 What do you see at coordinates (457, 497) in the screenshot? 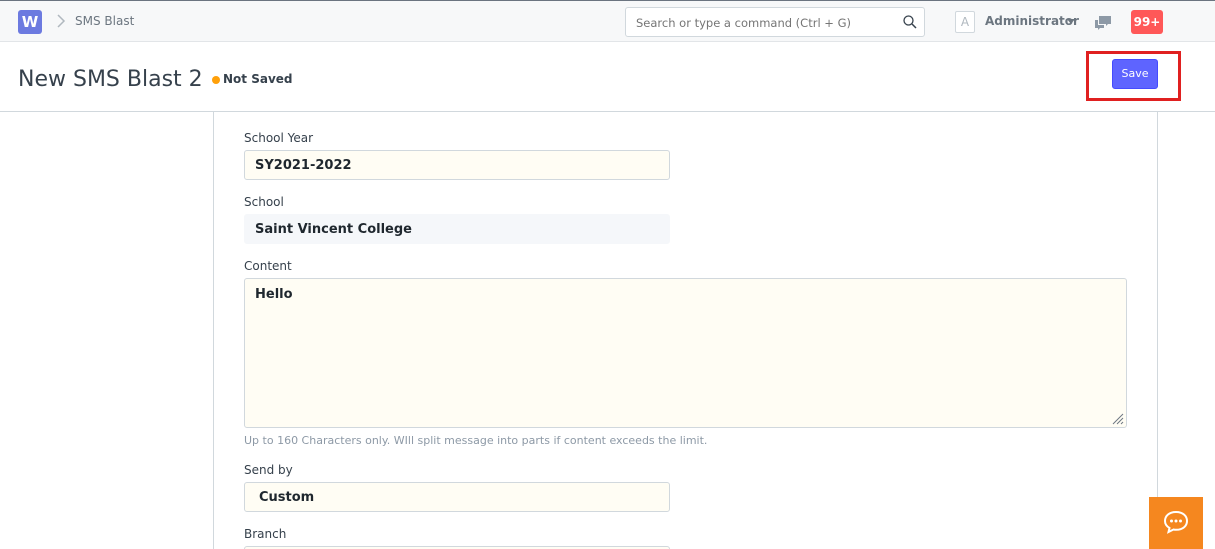
I see `send-by-select: Custom` at bounding box center [457, 497].